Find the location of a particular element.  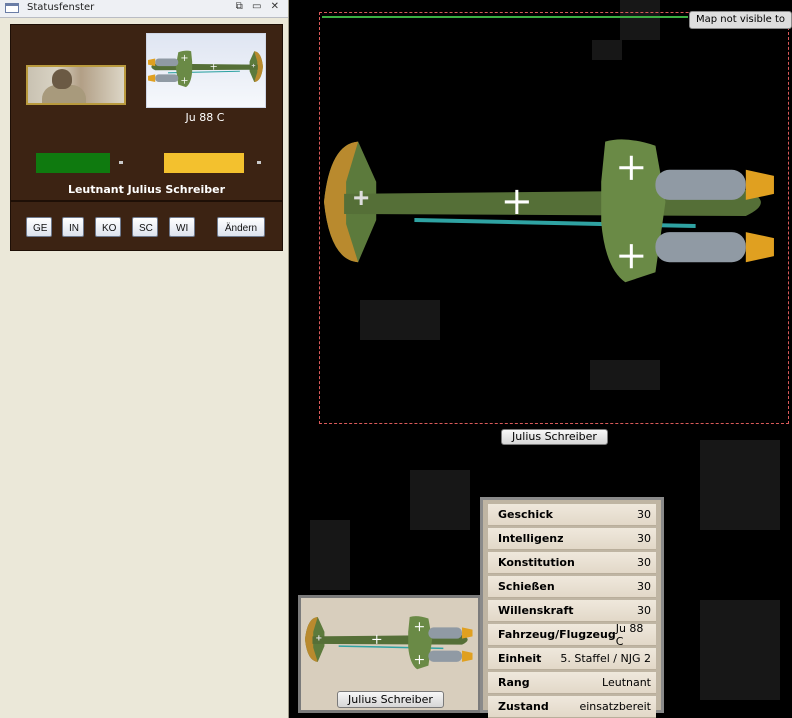

attribute-button-strip: GE IN KO SC WI Ändern is located at coordinates (146, 226).